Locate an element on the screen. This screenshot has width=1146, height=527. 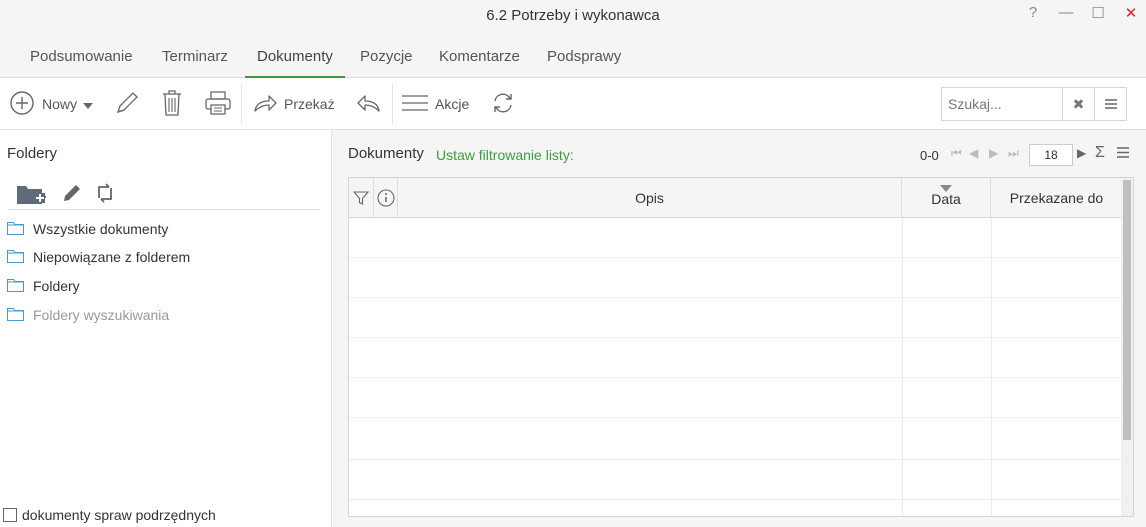
folder-all-documents: Wszystkie dokumenty is located at coordinates (87, 229).